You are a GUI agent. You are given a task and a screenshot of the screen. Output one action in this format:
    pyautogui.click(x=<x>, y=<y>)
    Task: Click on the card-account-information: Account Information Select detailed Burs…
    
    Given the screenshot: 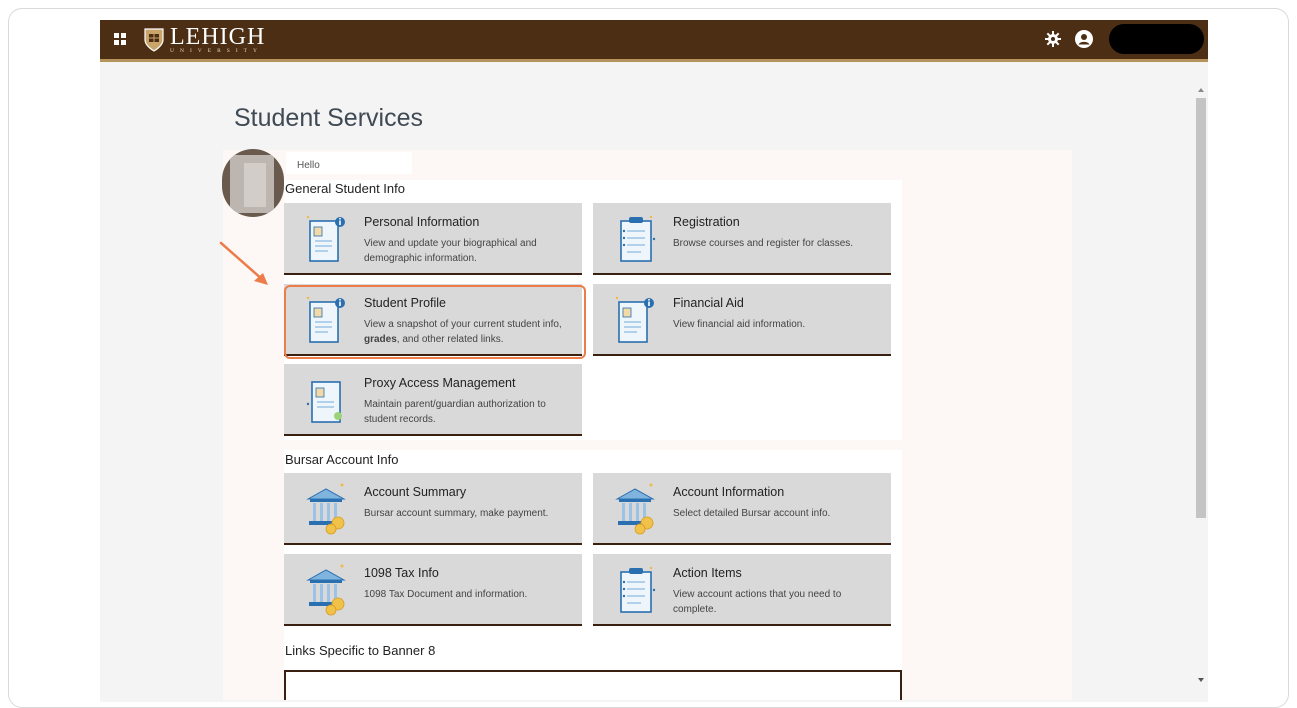 What is the action you would take?
    pyautogui.click(x=742, y=509)
    